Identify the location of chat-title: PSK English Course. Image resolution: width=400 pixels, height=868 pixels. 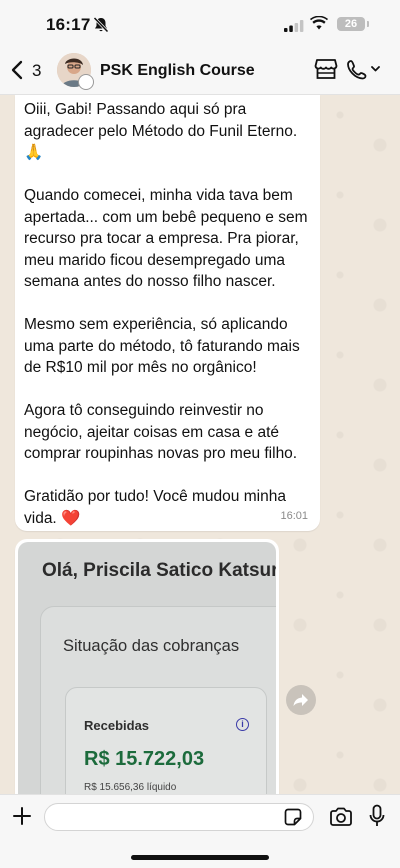
(177, 71).